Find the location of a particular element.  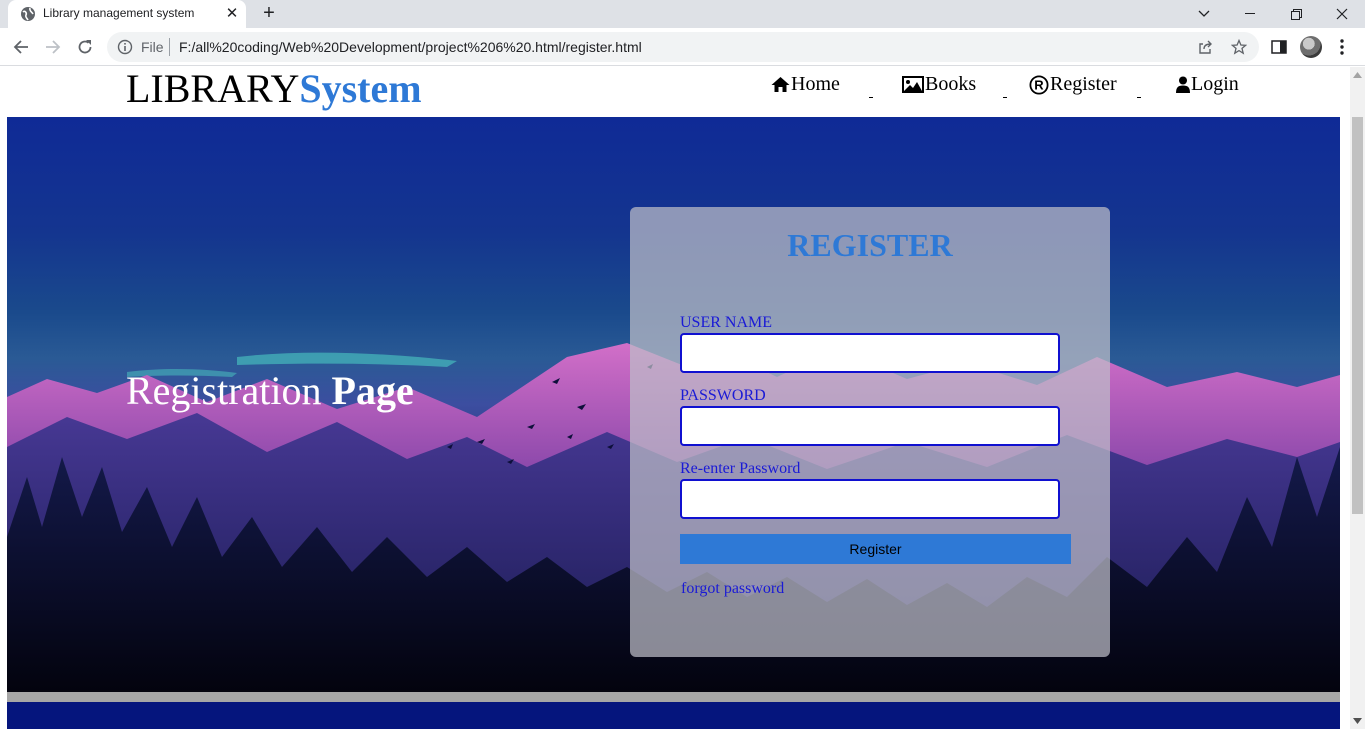

hero-title-part1: Registration is located at coordinates (224, 390).